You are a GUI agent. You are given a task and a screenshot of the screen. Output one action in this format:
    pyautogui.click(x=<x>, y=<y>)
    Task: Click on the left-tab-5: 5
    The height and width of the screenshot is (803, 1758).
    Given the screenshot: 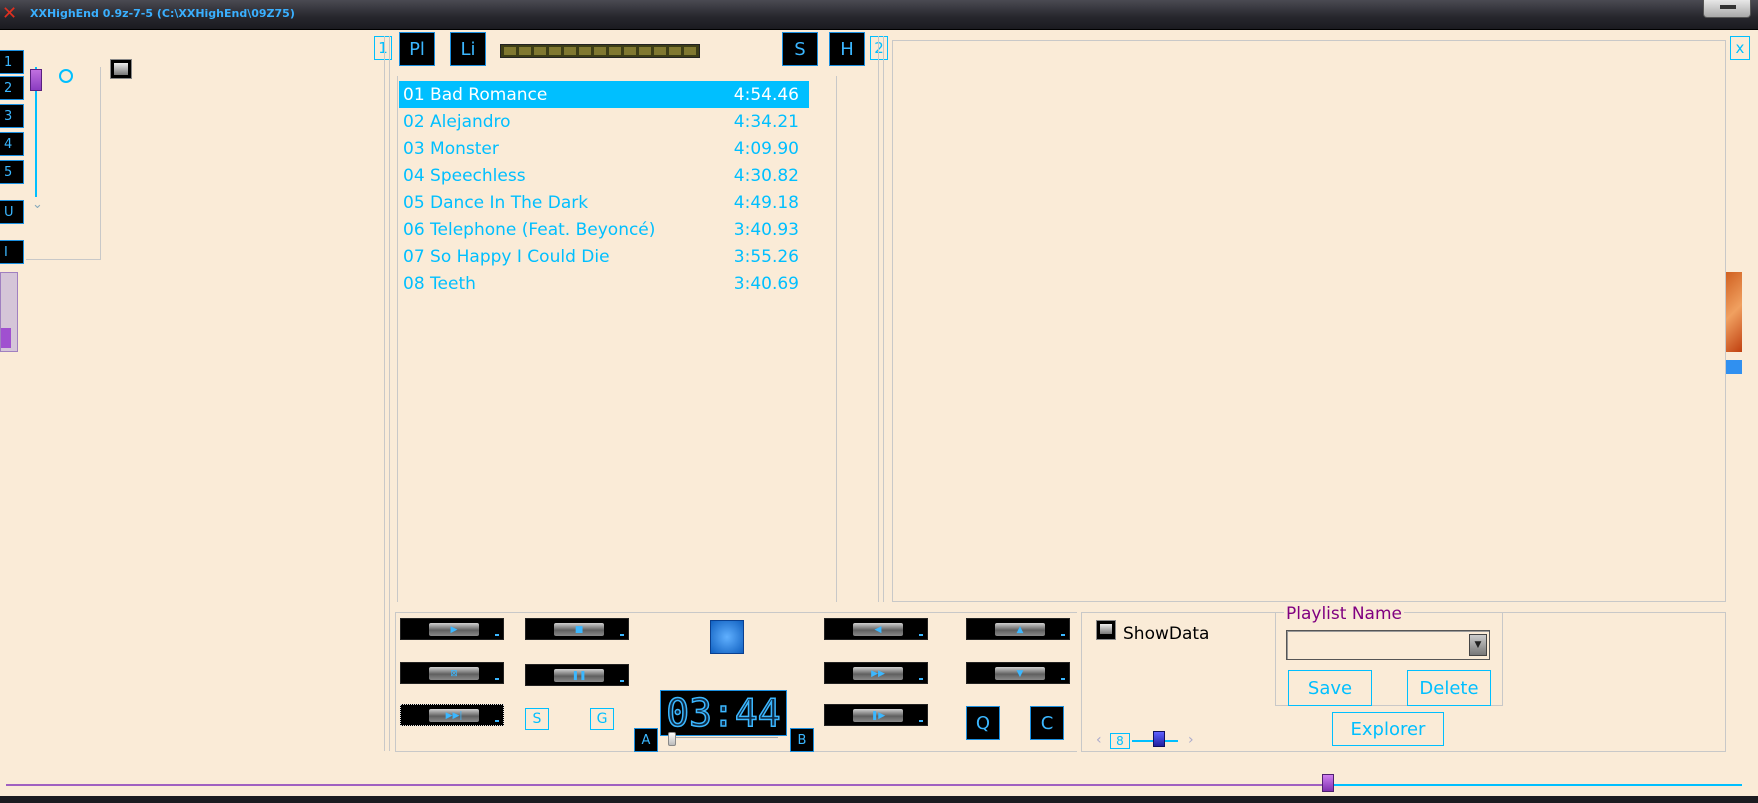 What is the action you would take?
    pyautogui.click(x=12, y=172)
    